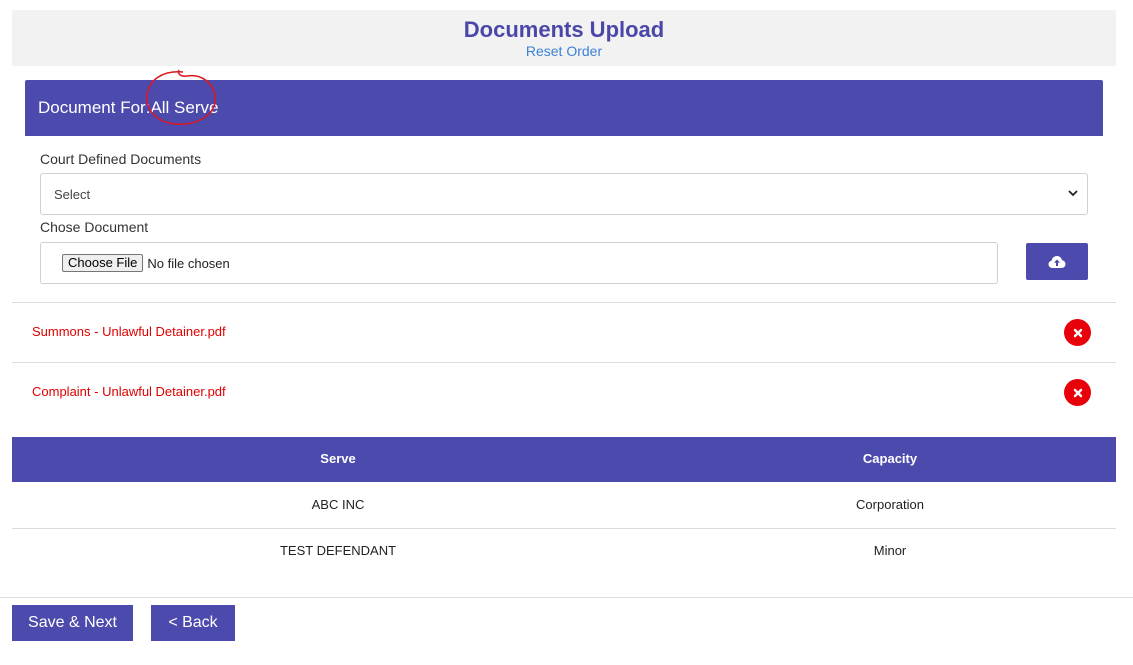  What do you see at coordinates (890, 504) in the screenshot?
I see `capacity-cell: Corporation` at bounding box center [890, 504].